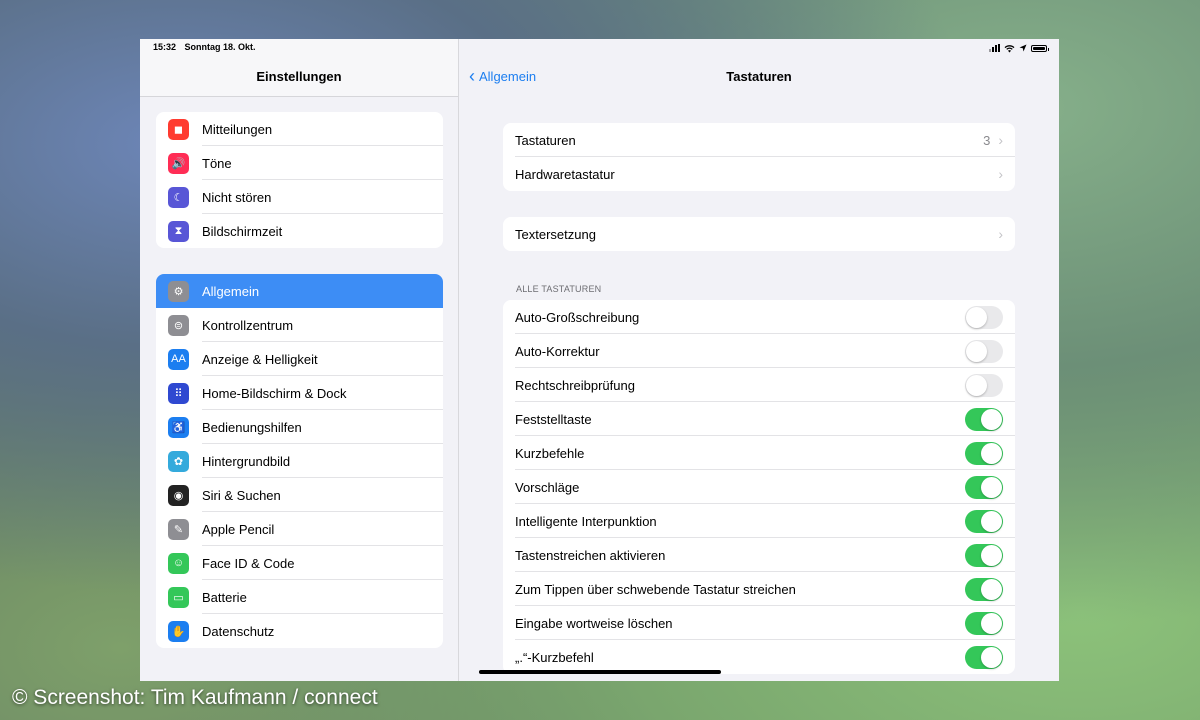 The width and height of the screenshot is (1200, 720). I want to click on toggles-icon: ⊜, so click(178, 325).